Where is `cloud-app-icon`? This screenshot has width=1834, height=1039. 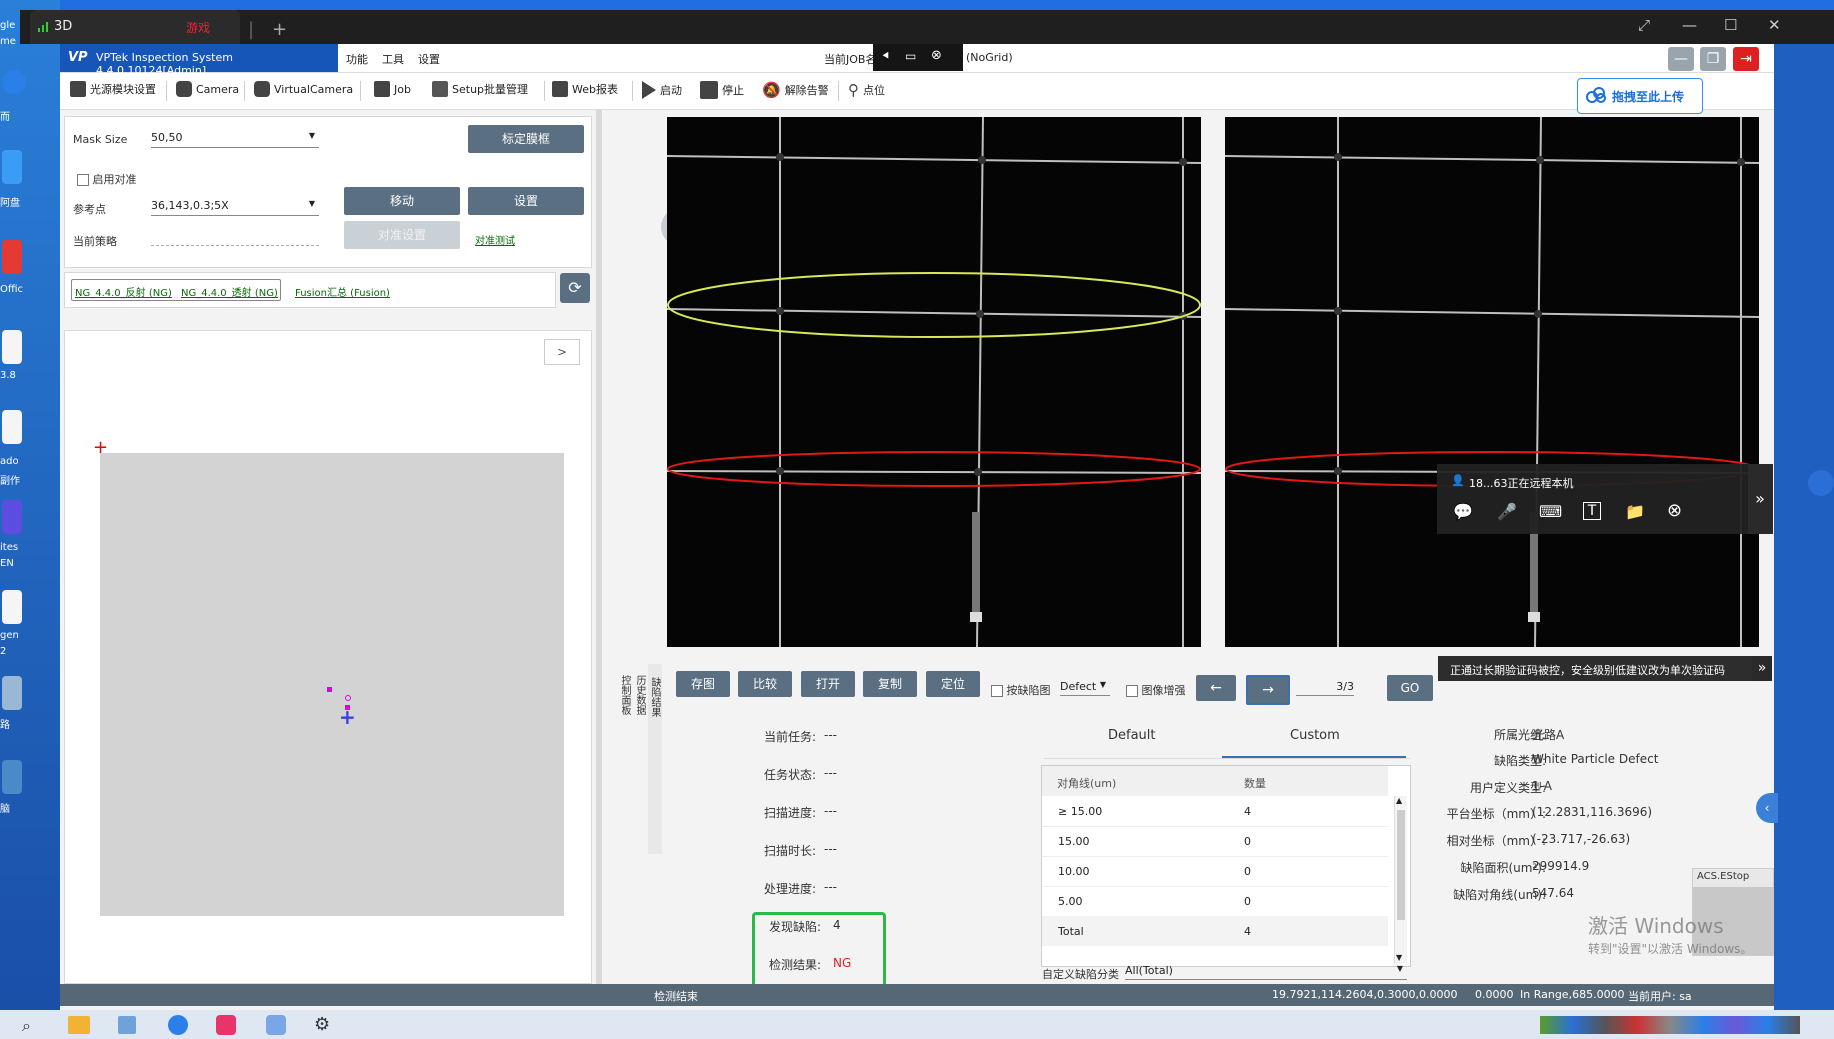
cloud-app-icon is located at coordinates (276, 1025).